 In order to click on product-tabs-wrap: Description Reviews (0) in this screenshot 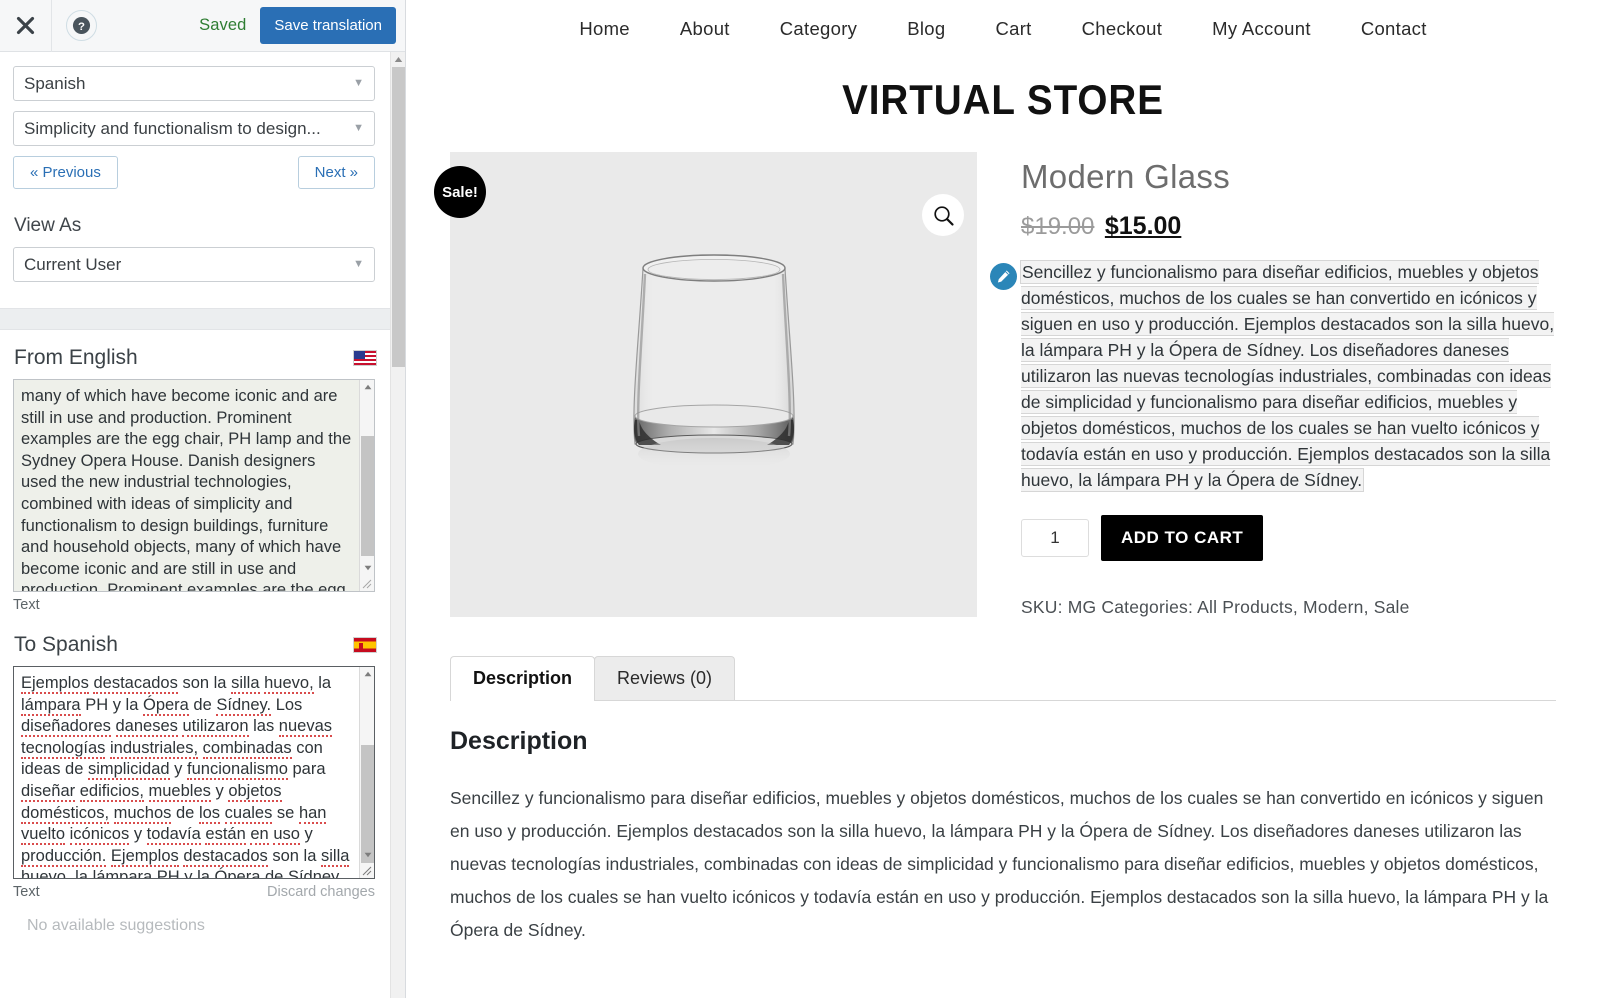, I will do `click(1003, 678)`.